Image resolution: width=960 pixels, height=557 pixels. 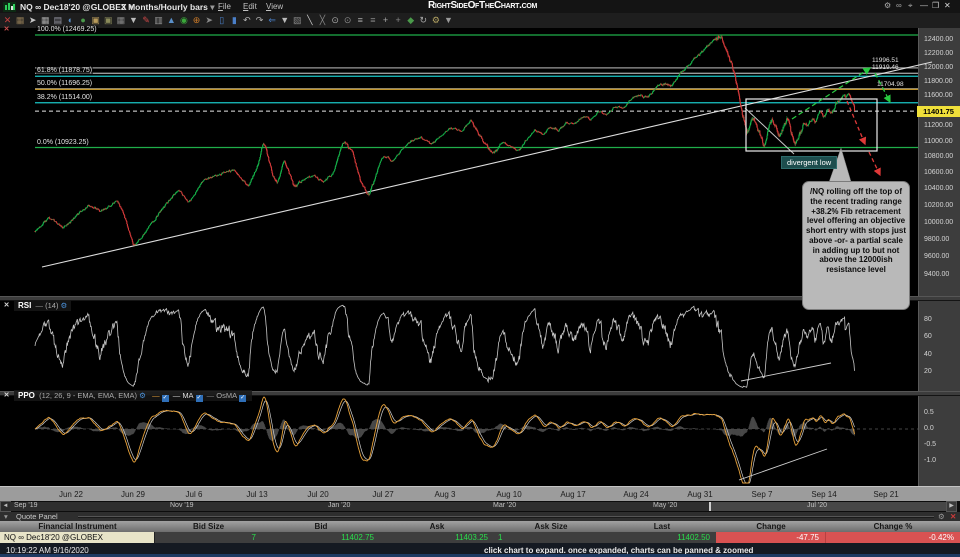 I want to click on quote-column-header: Financial Instrument, so click(x=77, y=526).